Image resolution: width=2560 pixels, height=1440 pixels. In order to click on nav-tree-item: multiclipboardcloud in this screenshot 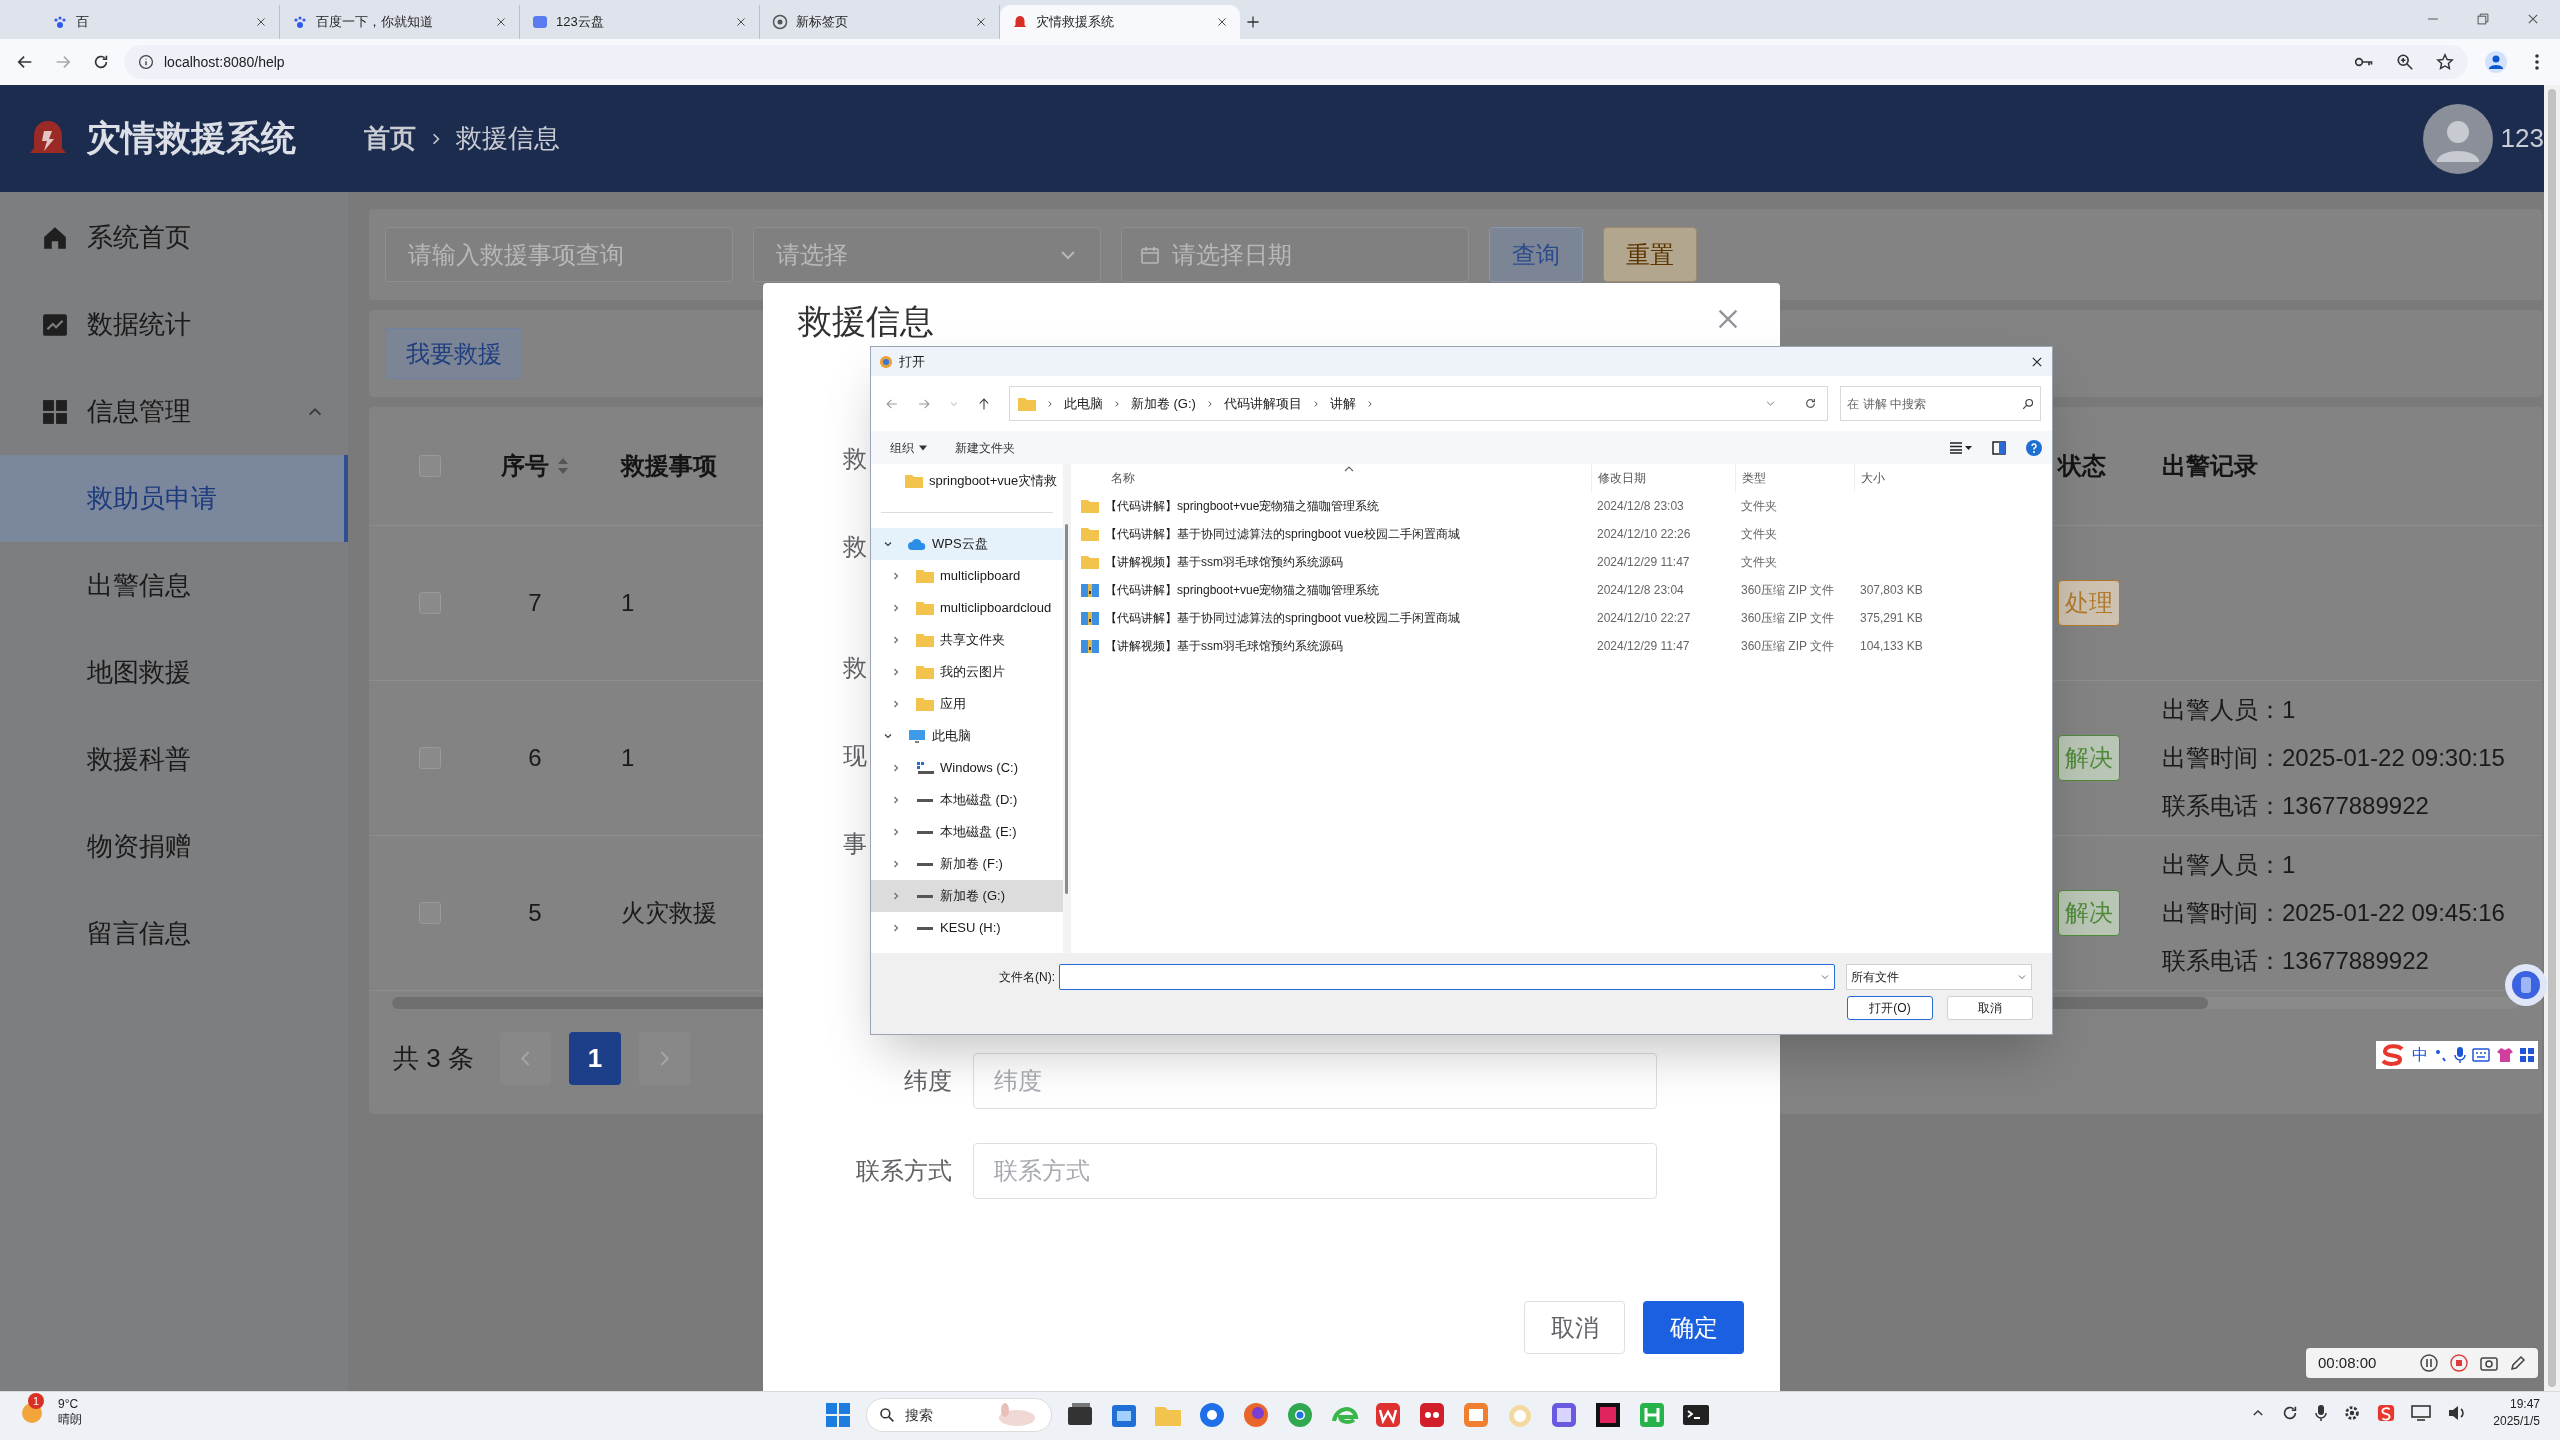, I will do `click(967, 608)`.